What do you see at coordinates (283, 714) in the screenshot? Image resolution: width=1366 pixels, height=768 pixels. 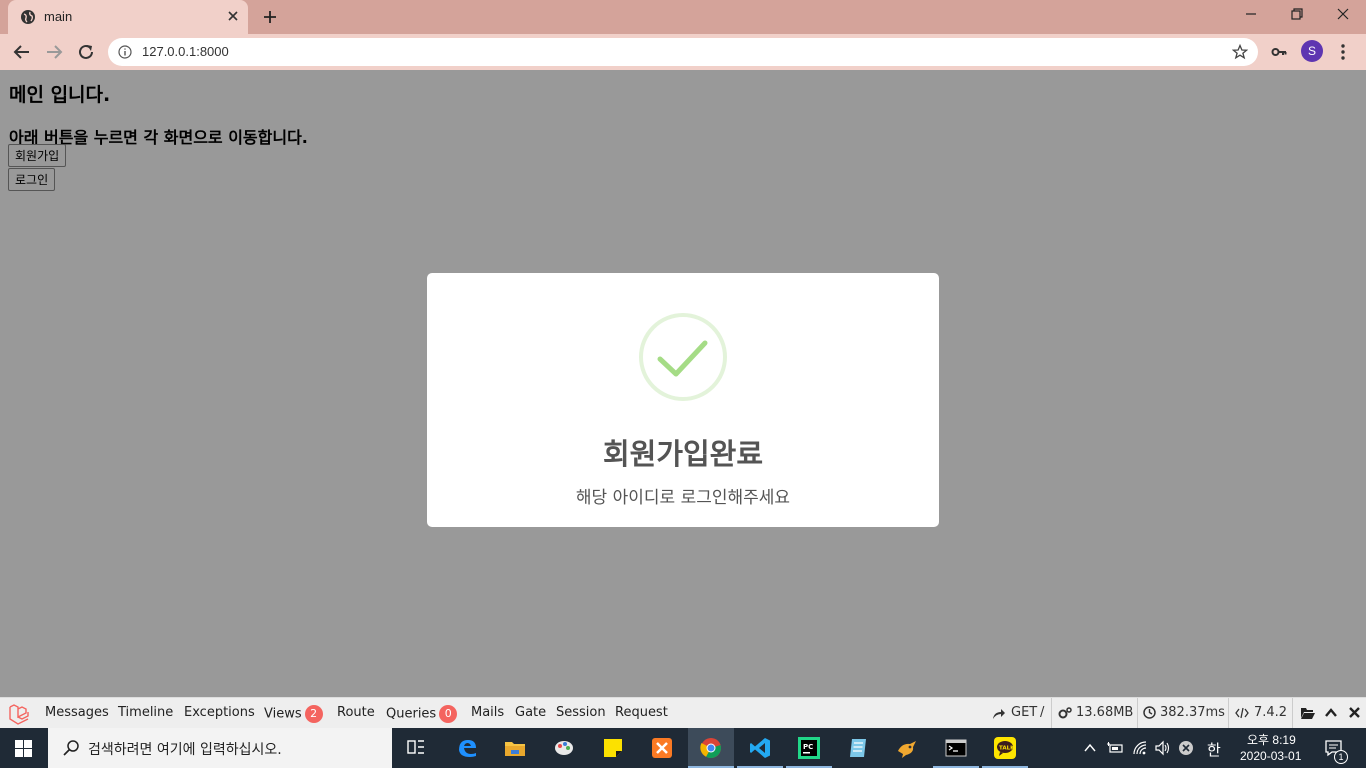 I see `debugbar-tab-label: Views` at bounding box center [283, 714].